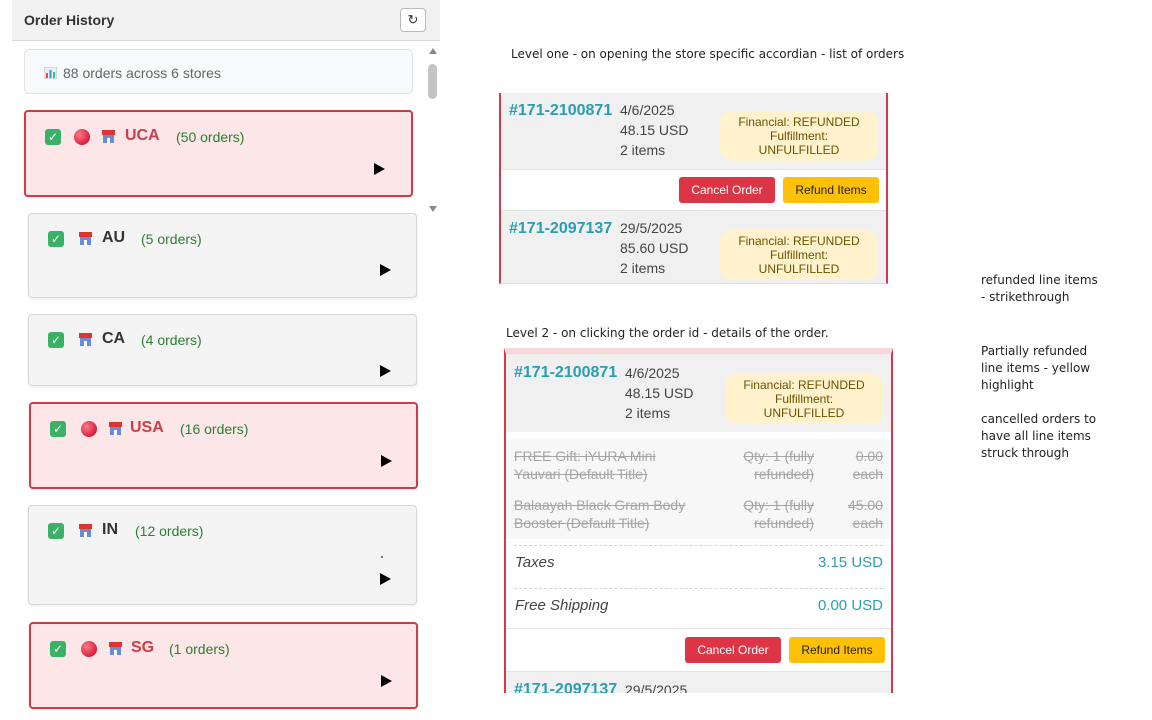  What do you see at coordinates (865, 514) in the screenshot?
I see `line-item-price: 45.00 each` at bounding box center [865, 514].